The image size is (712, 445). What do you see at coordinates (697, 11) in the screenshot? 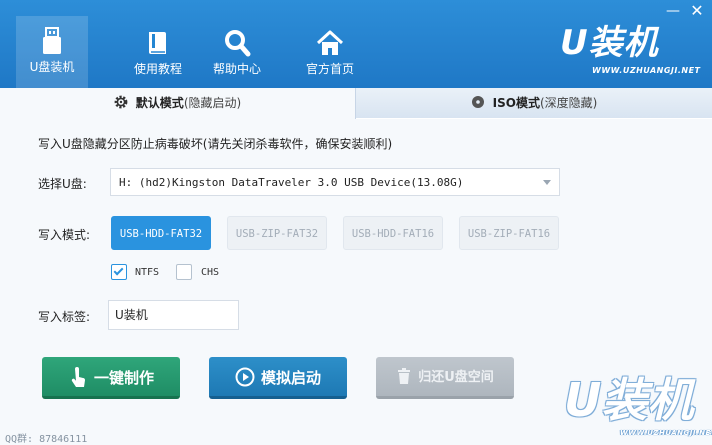
I see `close-button: ✕` at bounding box center [697, 11].